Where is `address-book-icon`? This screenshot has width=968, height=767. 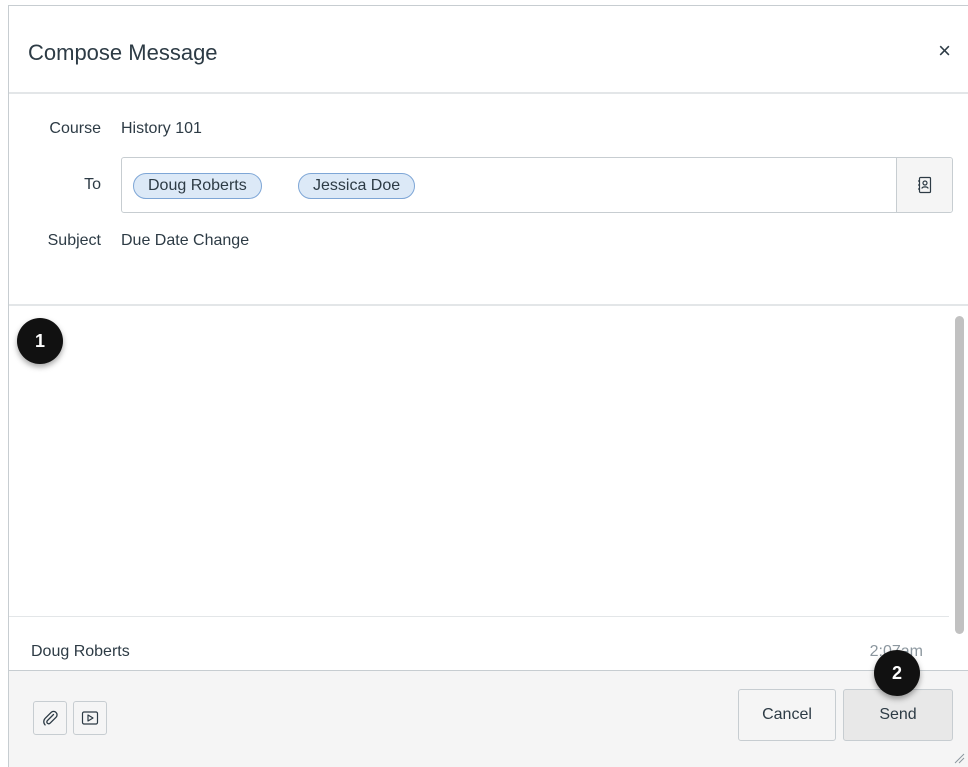 address-book-icon is located at coordinates (924, 185).